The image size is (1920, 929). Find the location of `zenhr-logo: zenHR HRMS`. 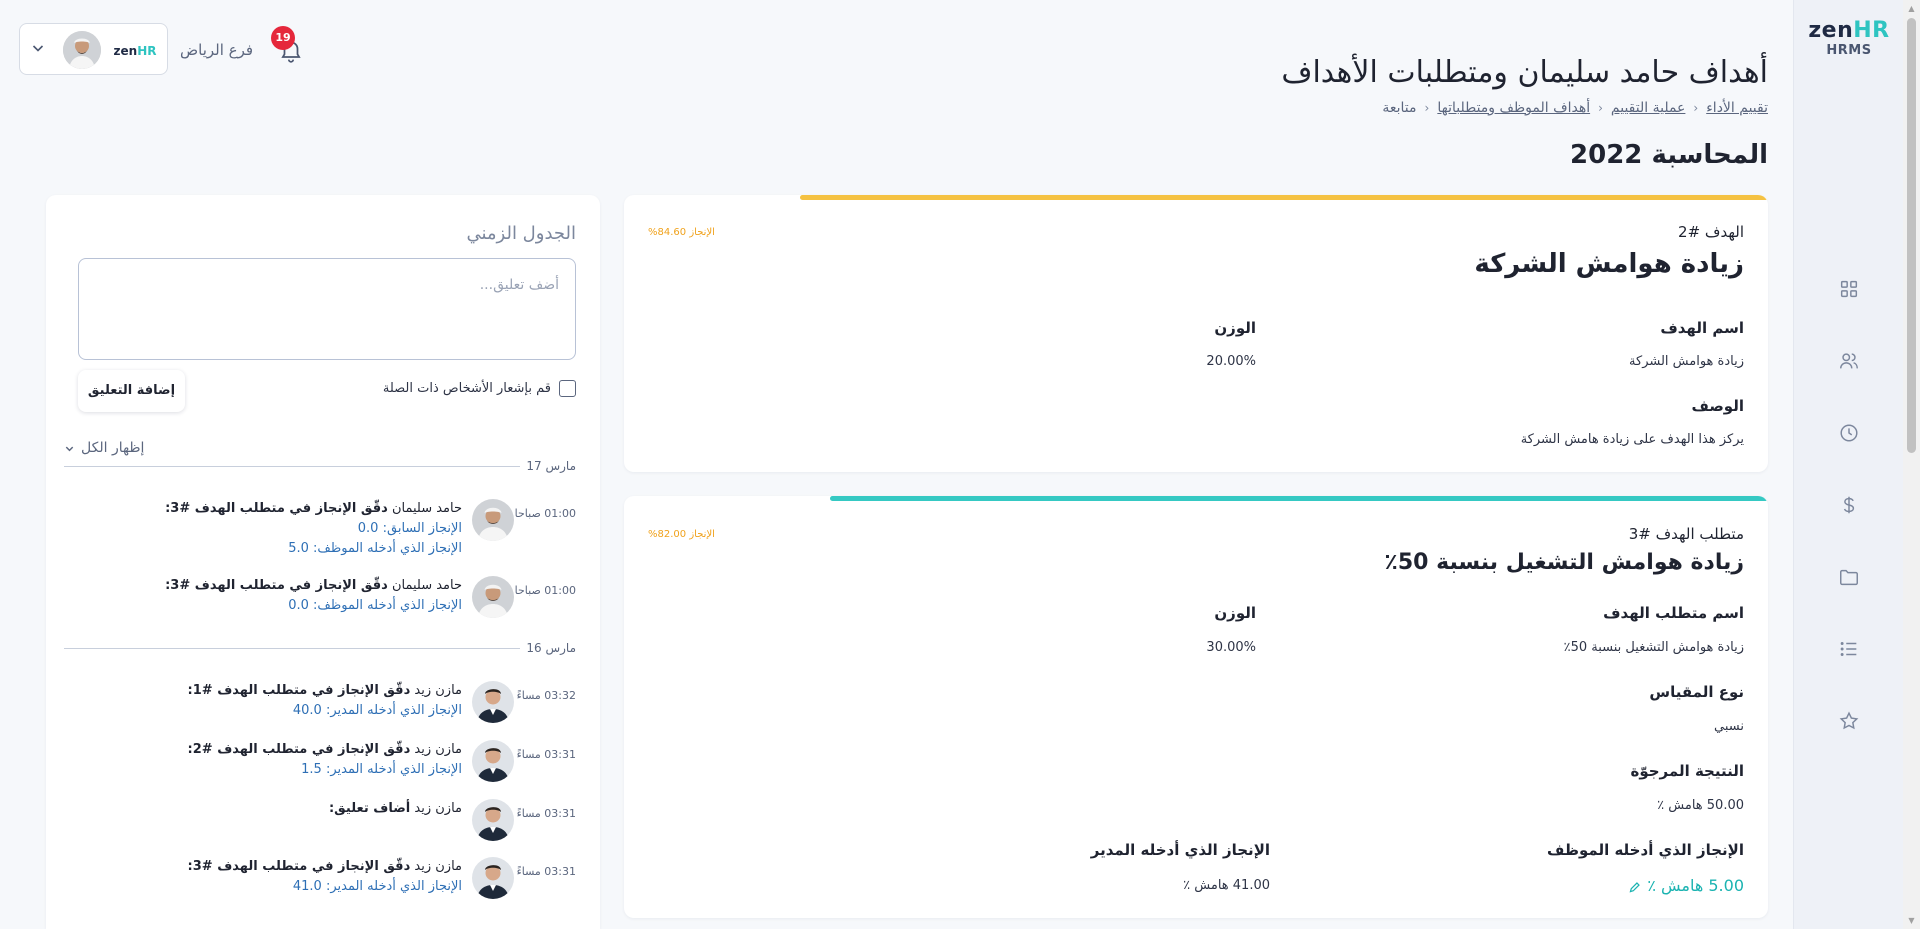

zenhr-logo: zenHR HRMS is located at coordinates (1849, 38).